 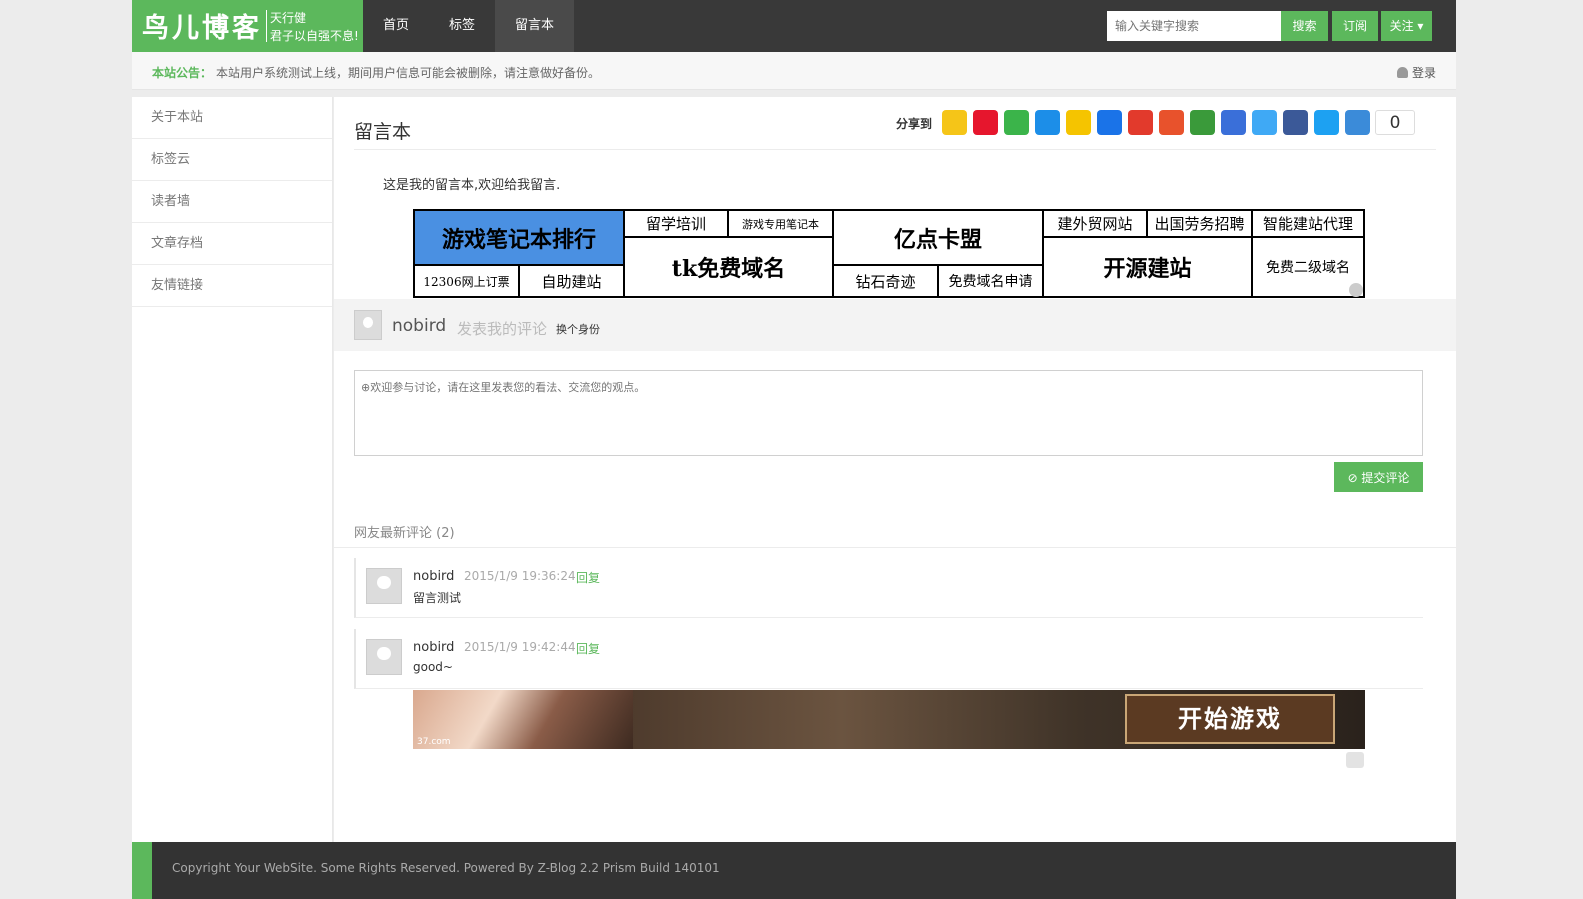 I want to click on page-title: 留言本, so click(x=383, y=132).